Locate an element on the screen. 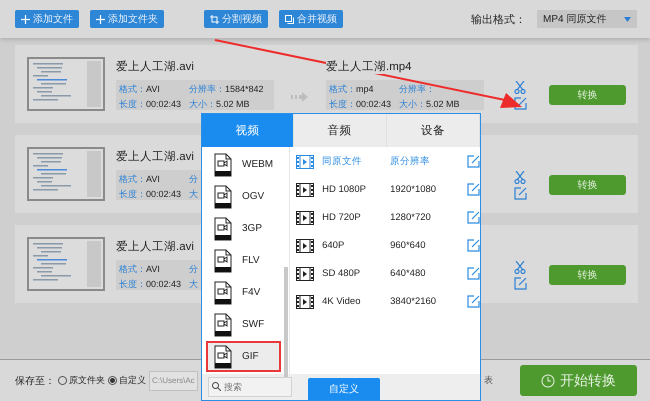 This screenshot has width=650, height=401. preset-resolution: 3840*2160 is located at coordinates (414, 301).